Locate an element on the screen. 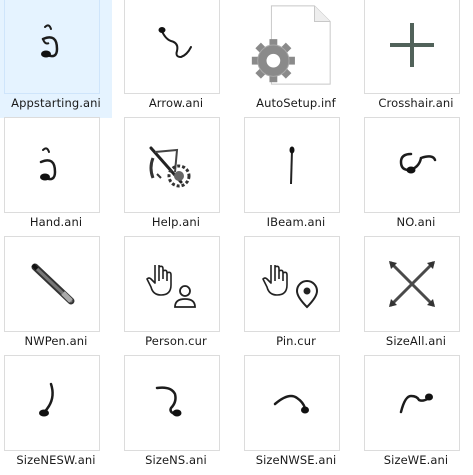  file-name: SizeNS.ani is located at coordinates (176, 460).